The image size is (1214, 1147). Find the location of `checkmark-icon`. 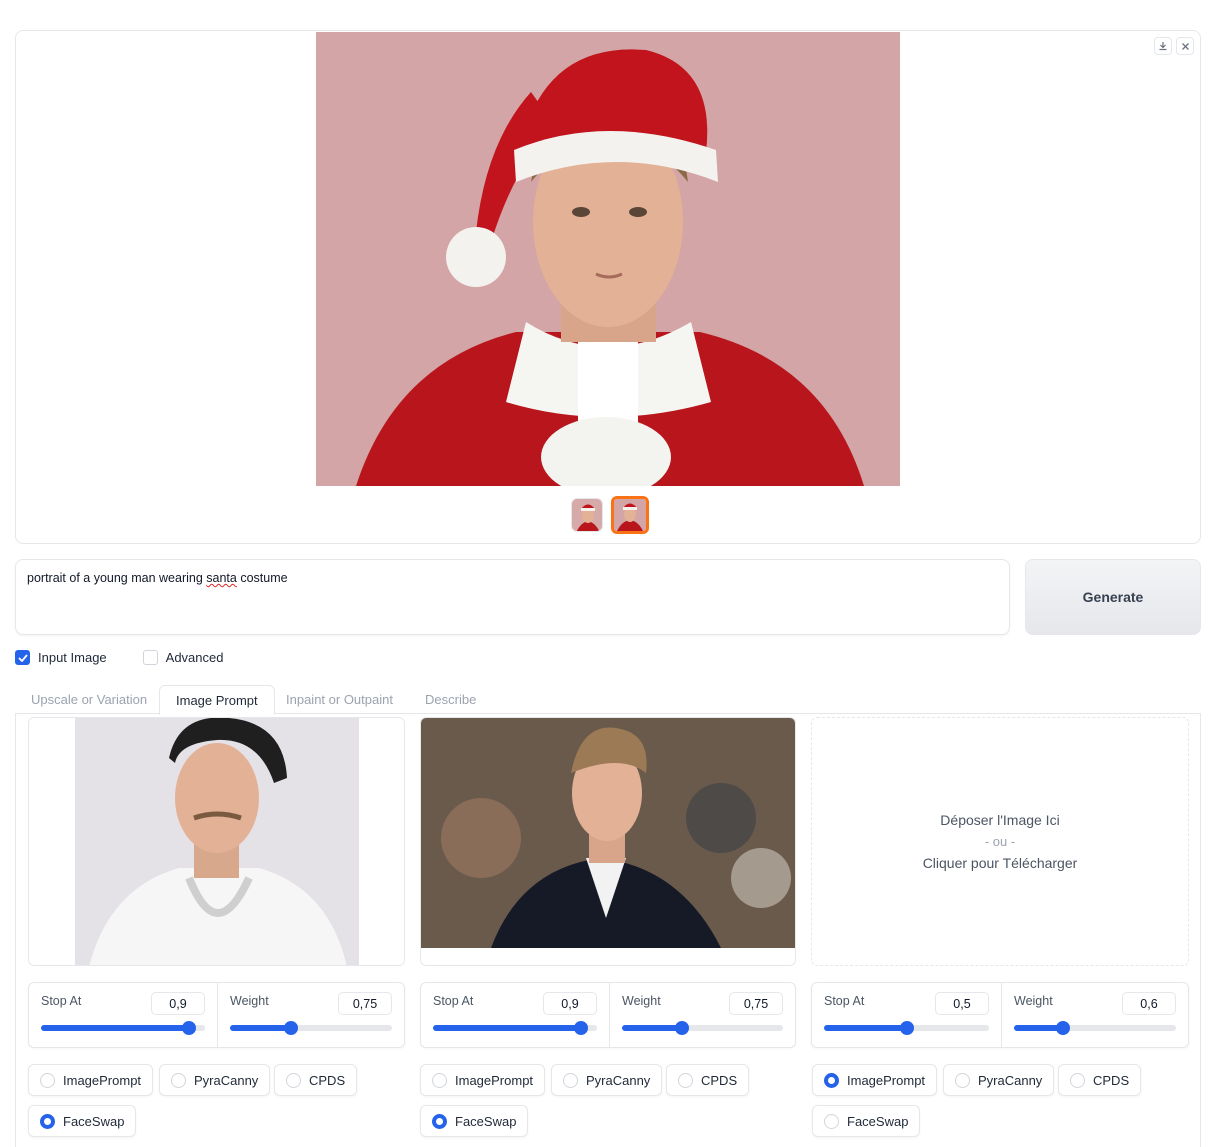

checkmark-icon is located at coordinates (22, 657).